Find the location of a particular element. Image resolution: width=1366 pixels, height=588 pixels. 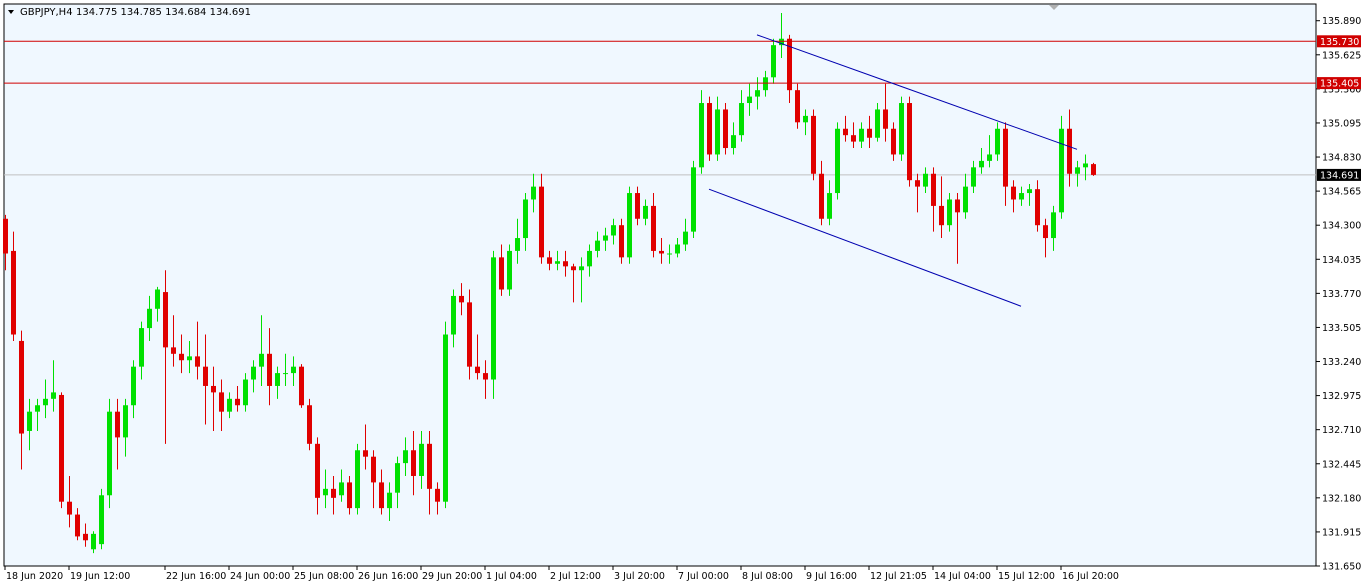

y-tick-label: 133.240 is located at coordinates (1341, 362).